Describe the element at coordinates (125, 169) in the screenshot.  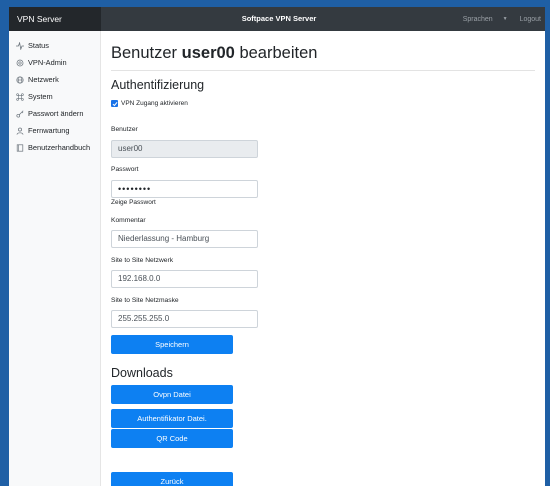
I see `password-label: Passwort` at that location.